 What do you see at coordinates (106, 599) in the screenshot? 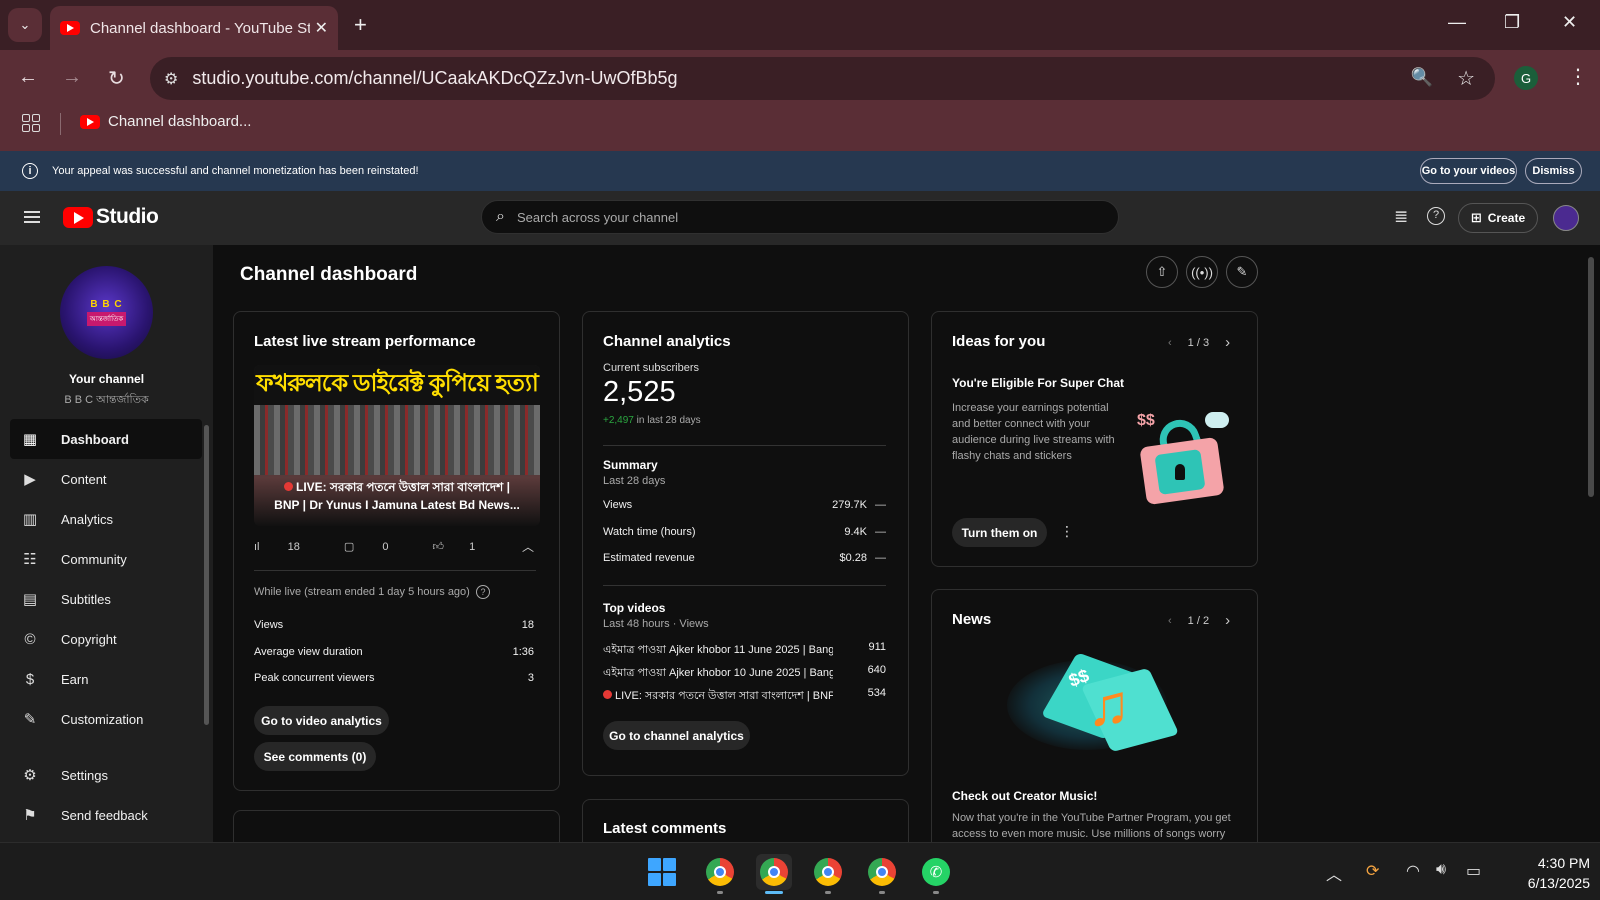
I see `sidebar-item-subtitles: ▤ Subtitles` at bounding box center [106, 599].